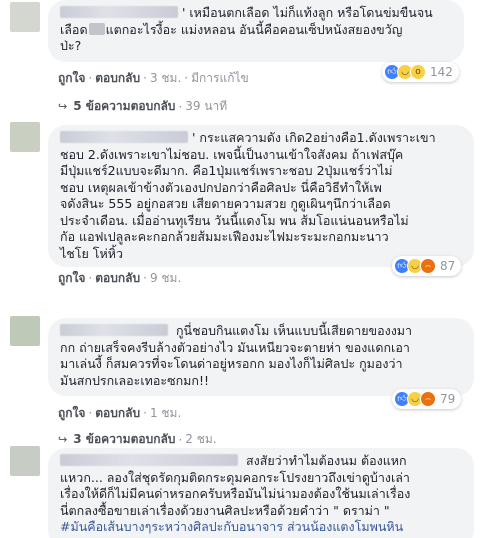 This screenshot has height=538, width=480. Describe the element at coordinates (71, 45) in the screenshot. I see `comment-text-line: ป่ะ?` at that location.